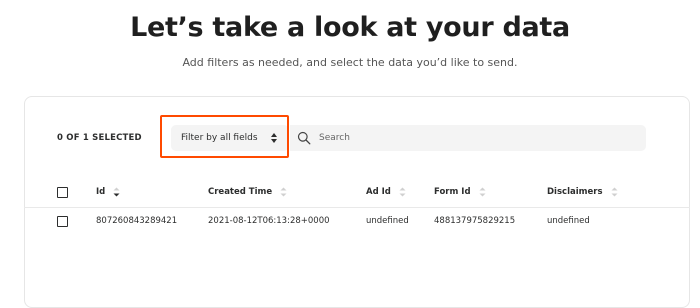 The width and height of the screenshot is (700, 308). Describe the element at coordinates (387, 221) in the screenshot. I see `cell-ad-id: undefined` at that location.